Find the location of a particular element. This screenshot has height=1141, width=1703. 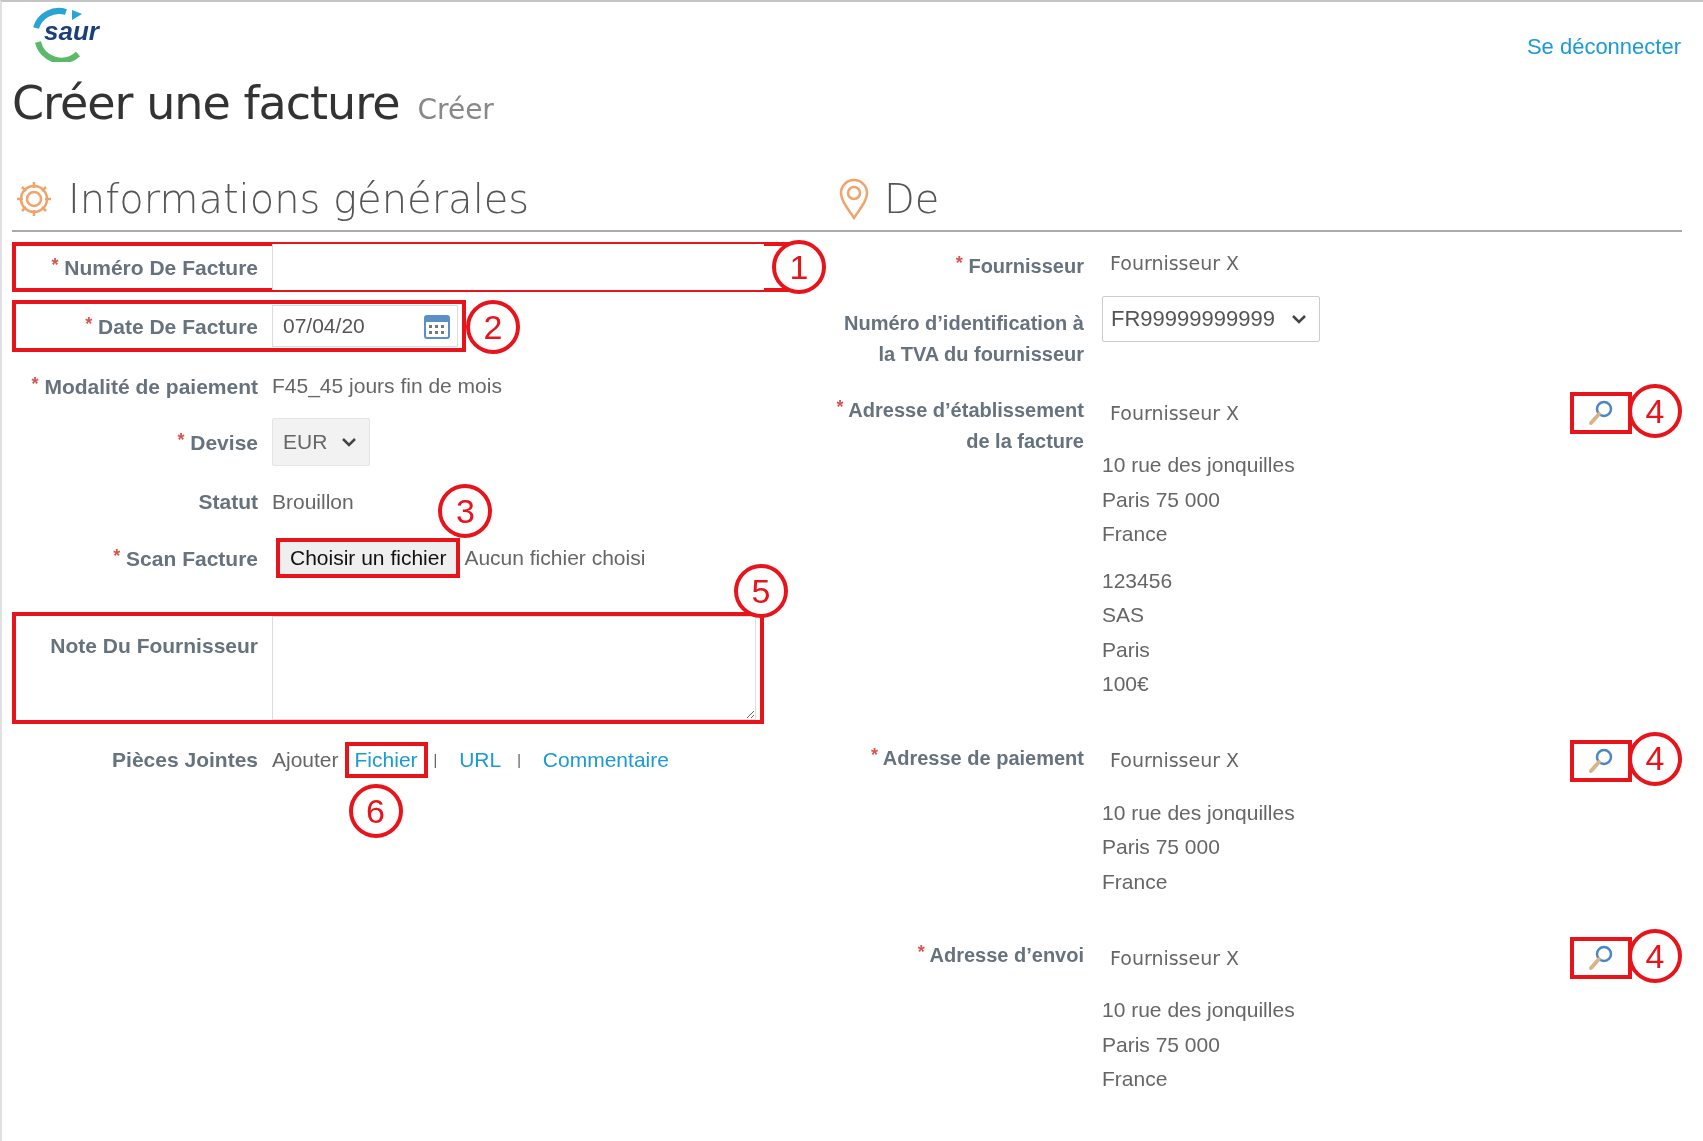

logo: saur is located at coordinates (67, 34).